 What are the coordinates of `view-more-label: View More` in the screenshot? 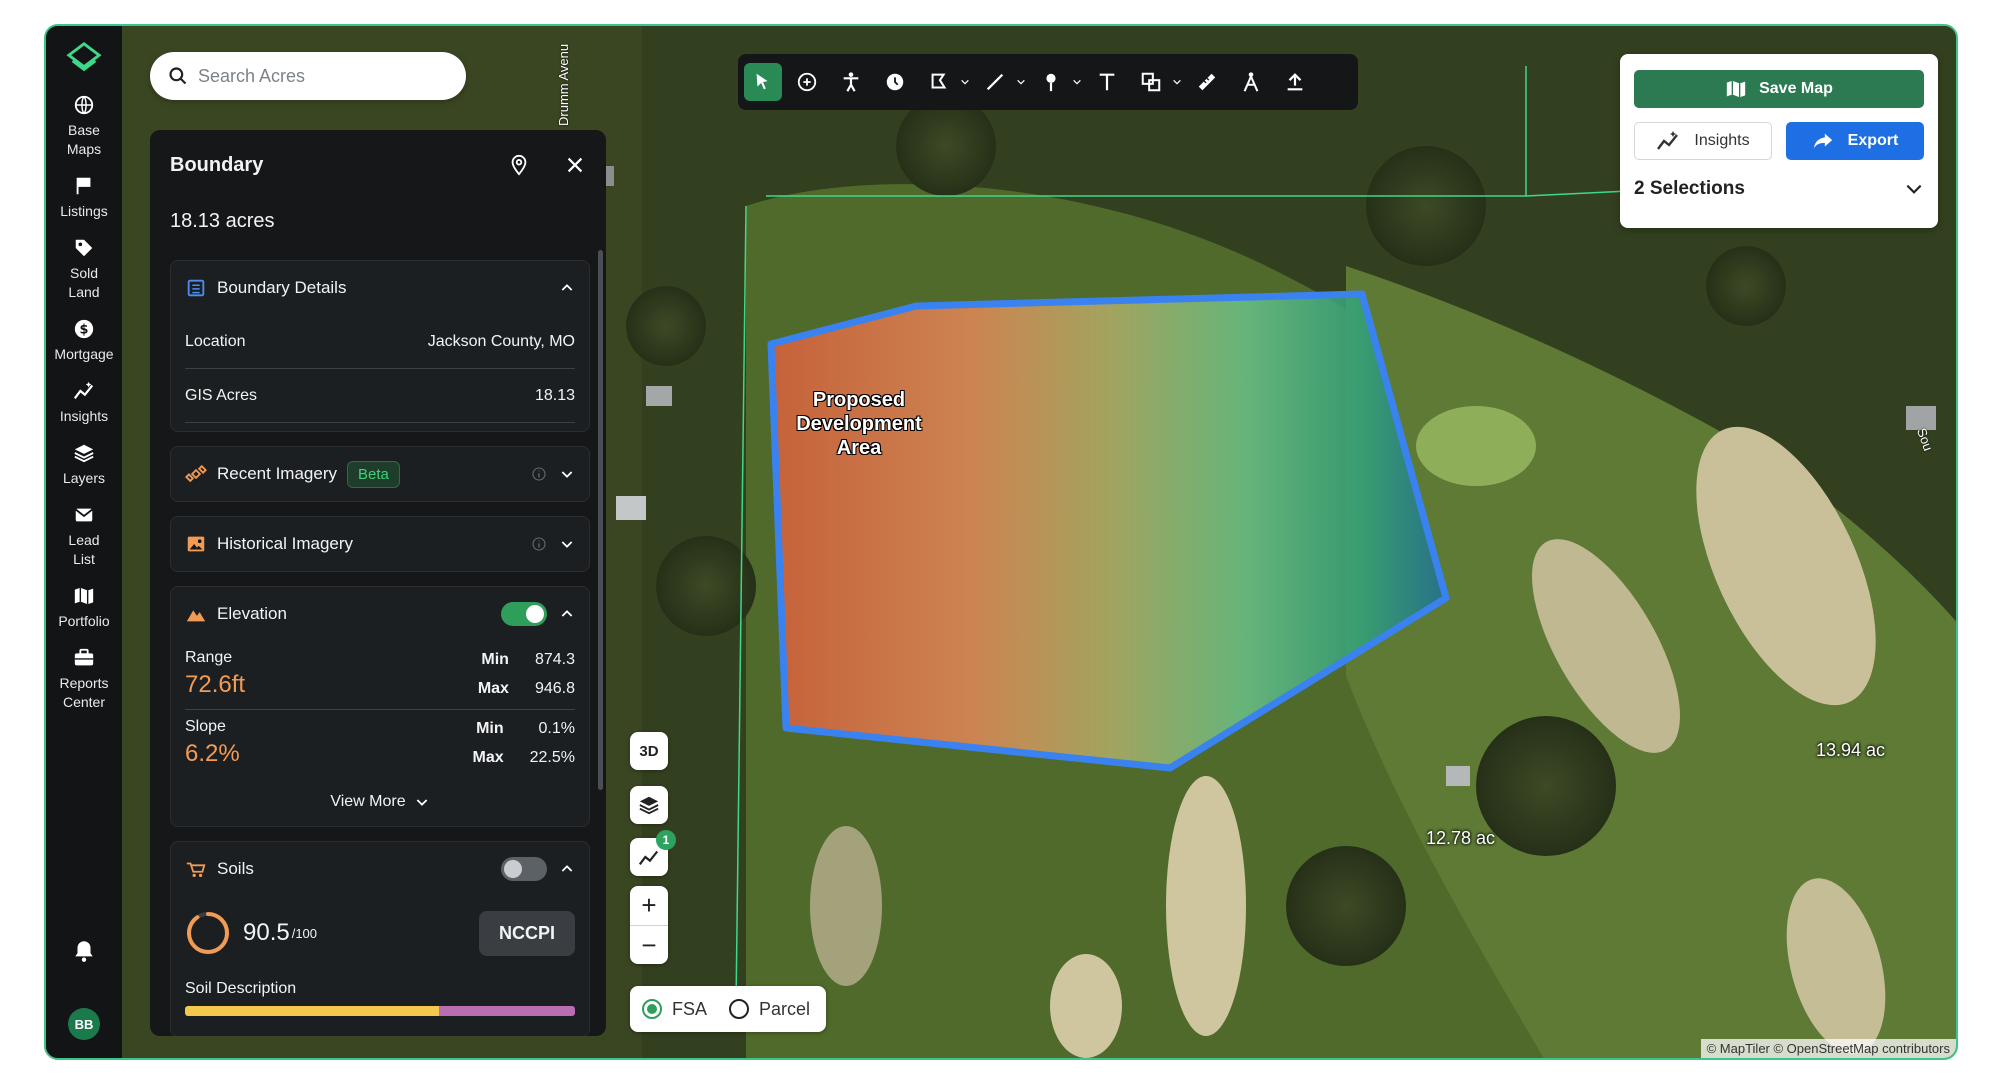 It's located at (368, 801).